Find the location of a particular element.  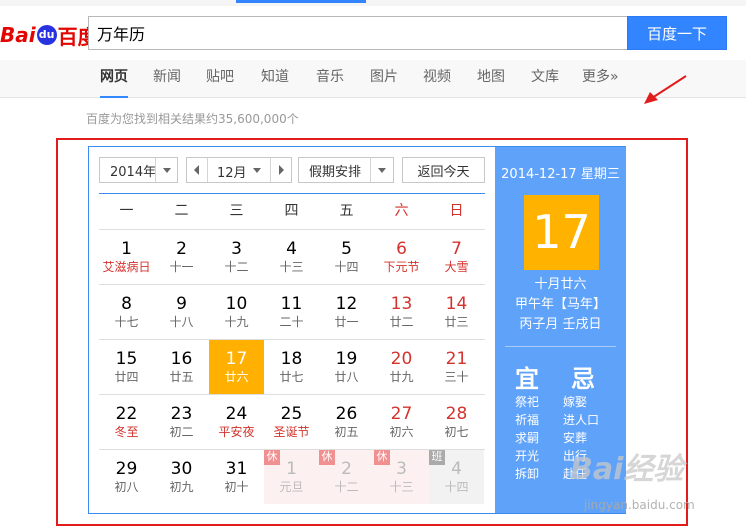

day-cell: 21 三十 is located at coordinates (456, 366).